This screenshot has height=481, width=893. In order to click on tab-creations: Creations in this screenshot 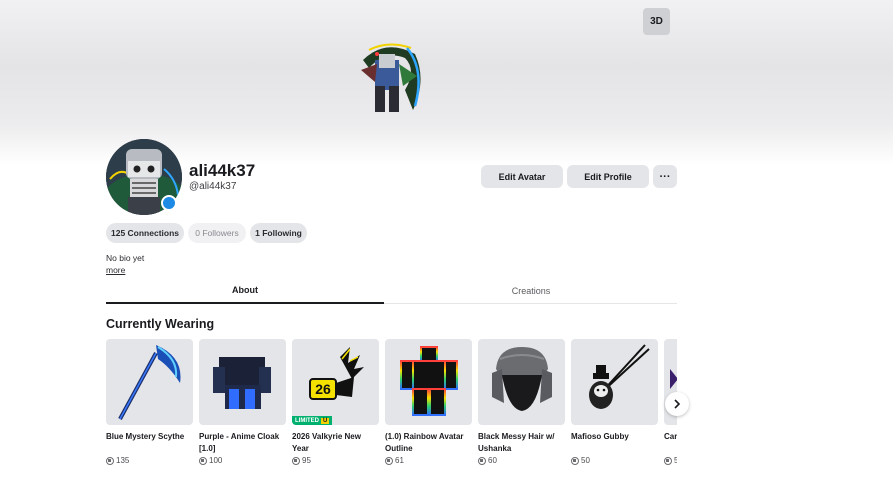, I will do `click(531, 291)`.